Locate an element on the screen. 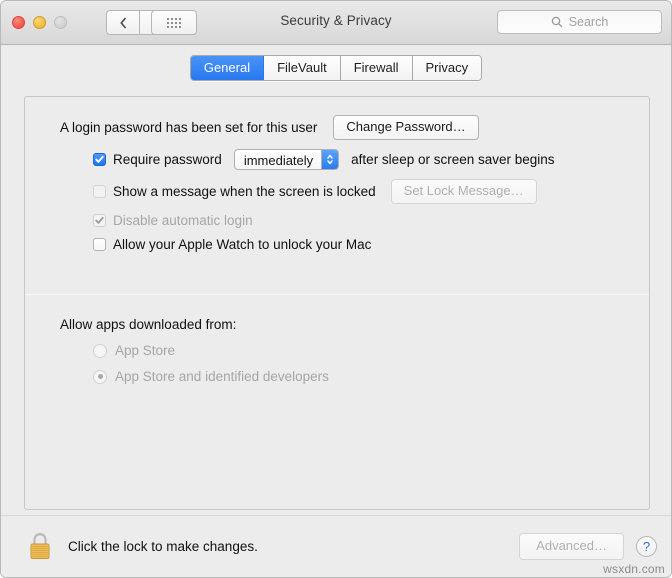 The width and height of the screenshot is (672, 578). disable-auto-login-row: Disable automatic login is located at coordinates (337, 220).